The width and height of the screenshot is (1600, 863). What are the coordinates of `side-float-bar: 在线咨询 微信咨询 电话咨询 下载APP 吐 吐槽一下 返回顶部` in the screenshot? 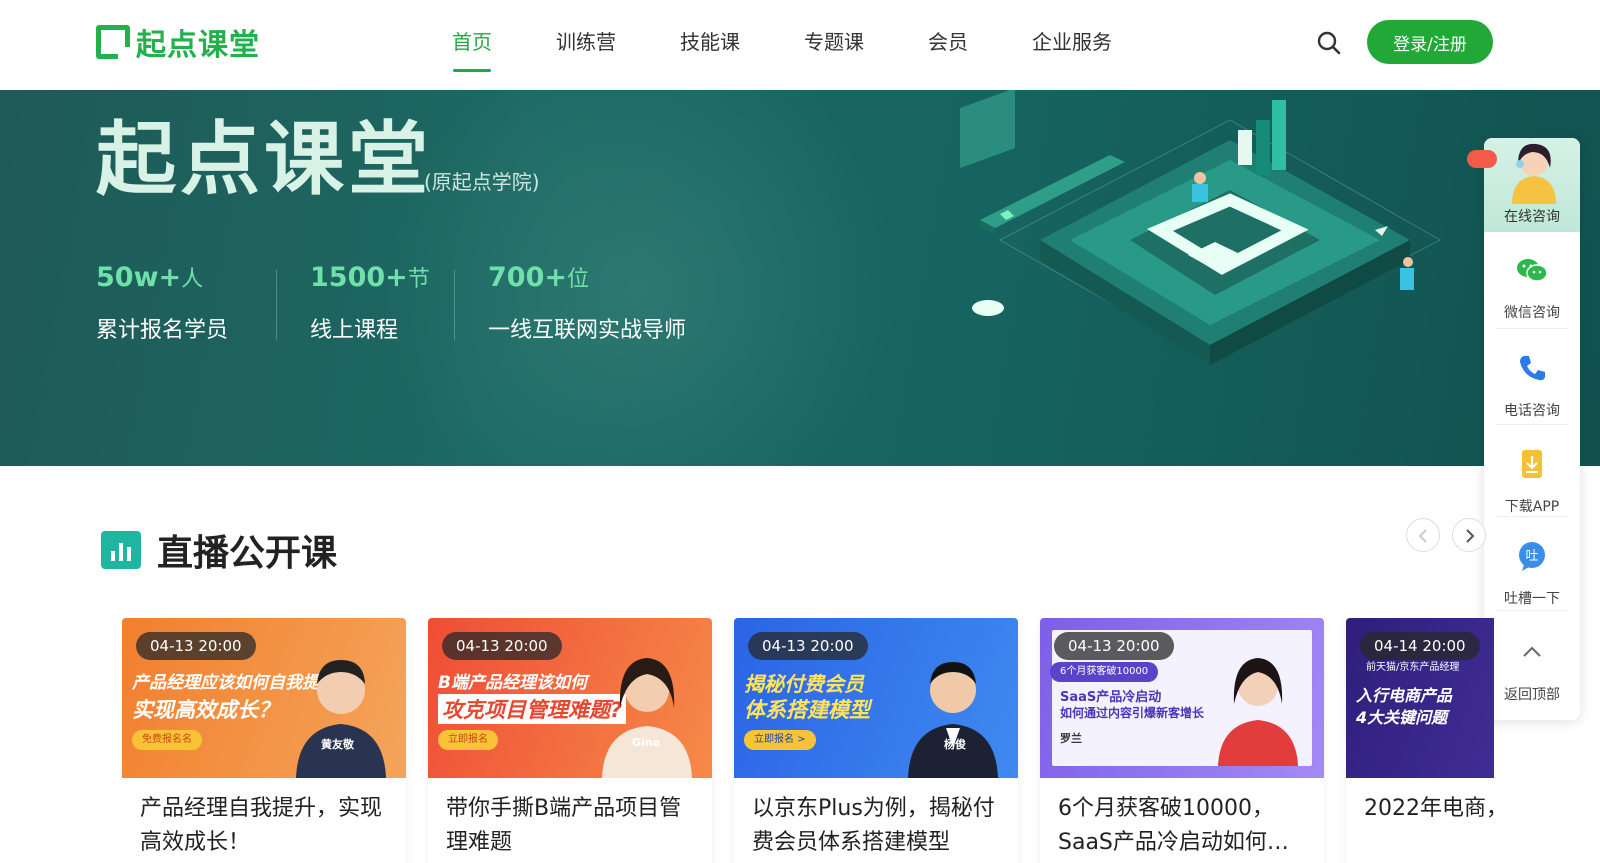 It's located at (1532, 429).